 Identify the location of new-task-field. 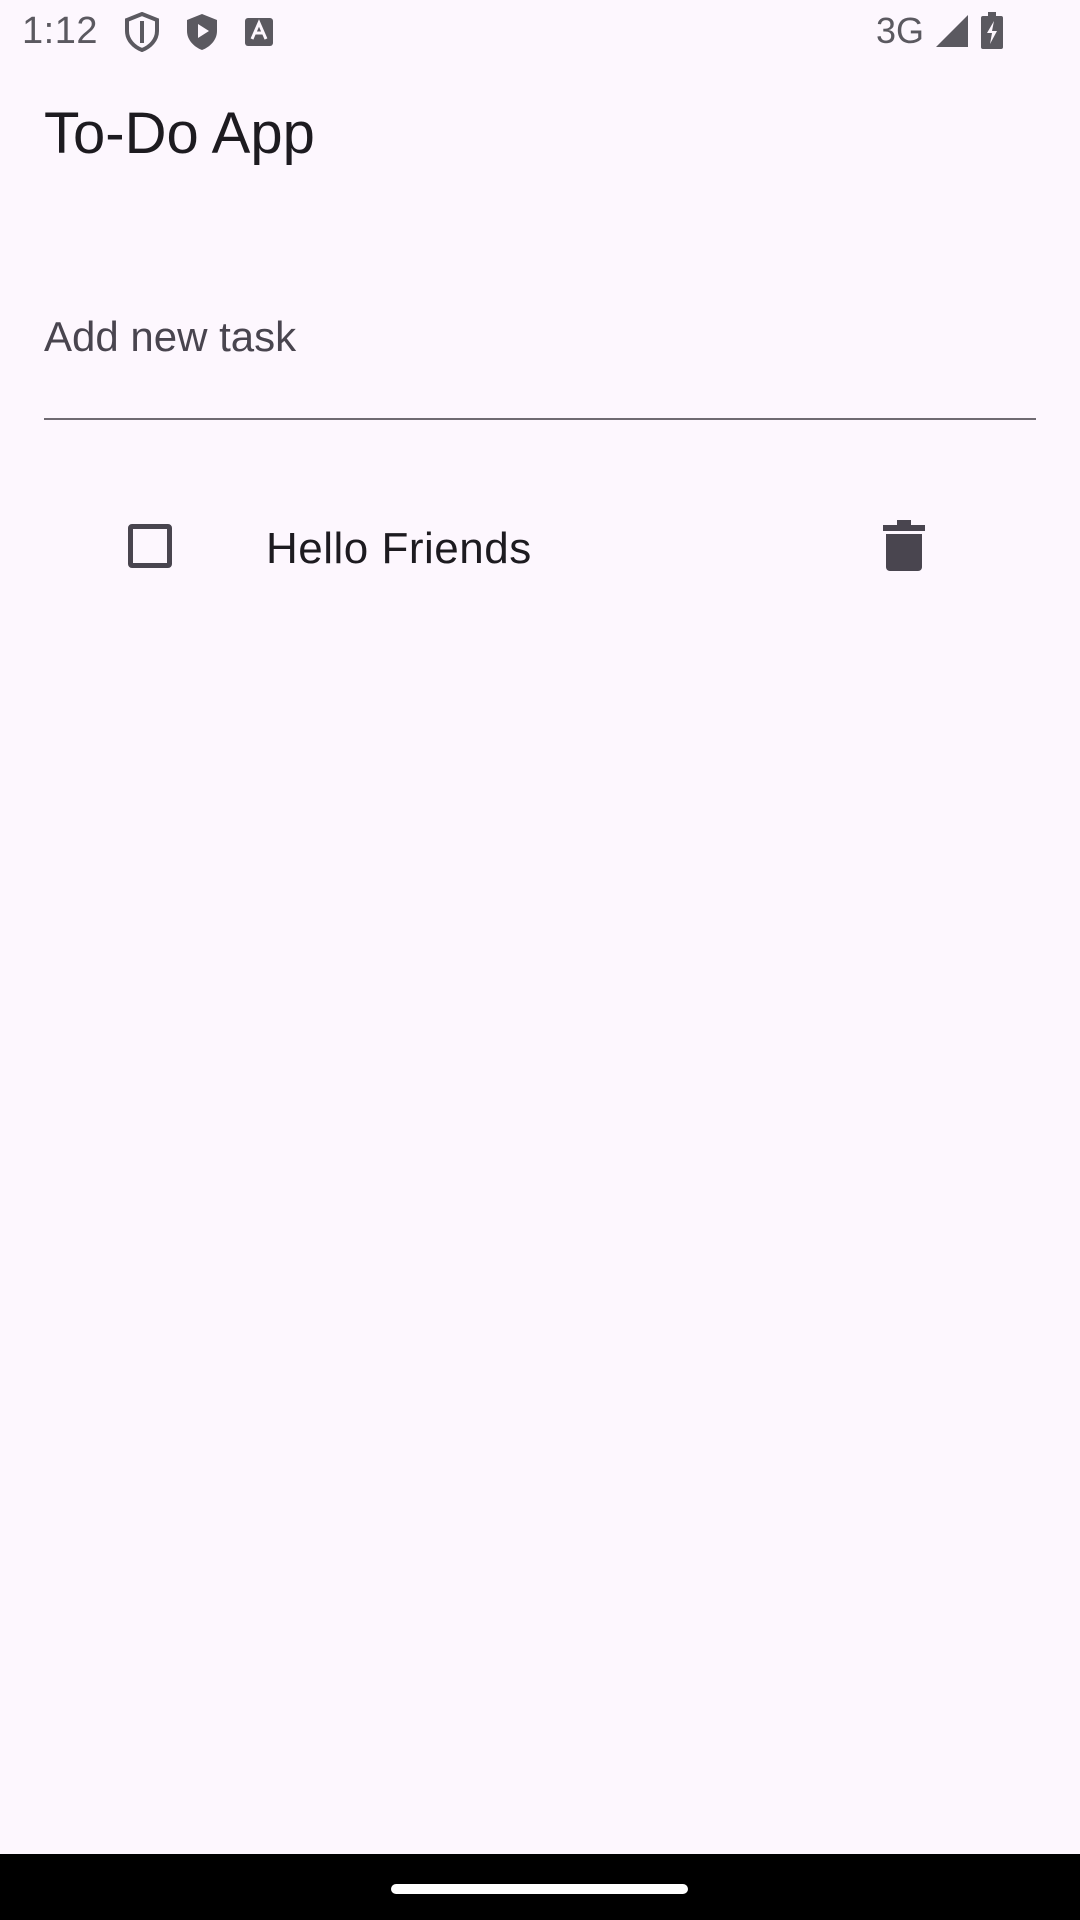
(540, 360).